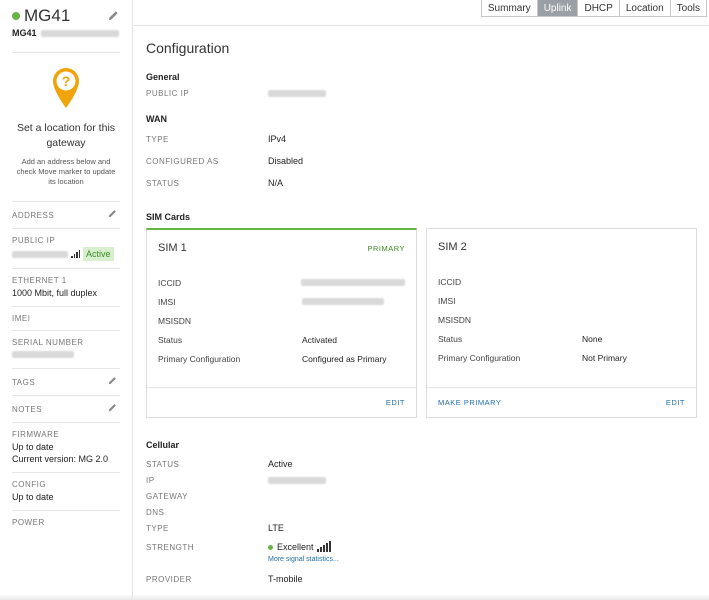 The image size is (709, 600). What do you see at coordinates (604, 357) in the screenshot?
I see `sim2-primary-value: Not Primary` at bounding box center [604, 357].